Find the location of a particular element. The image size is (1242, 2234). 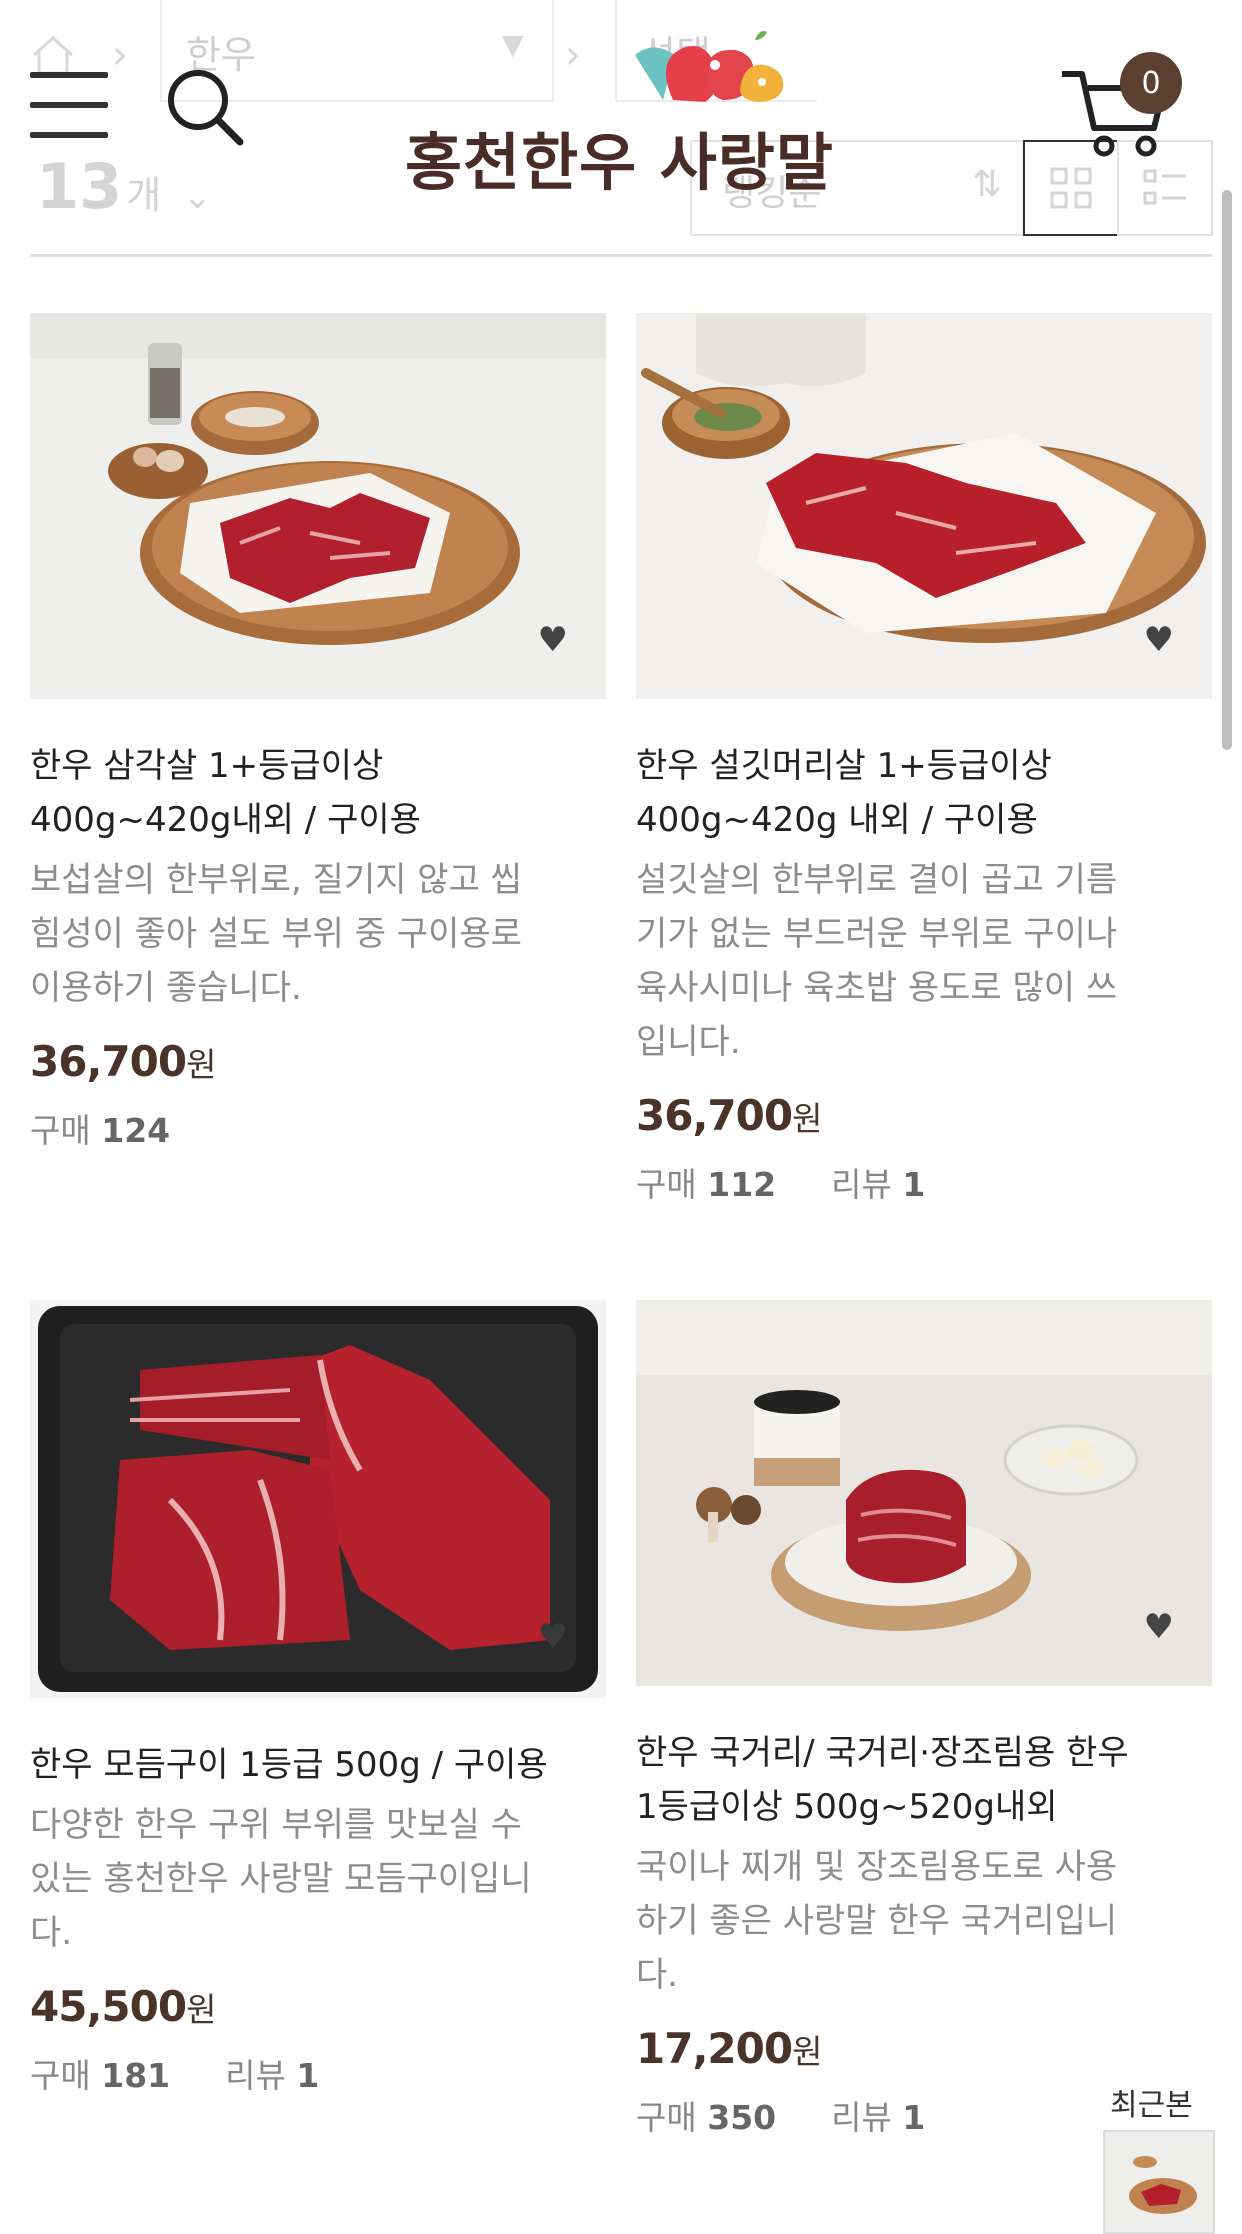

list-view-icon is located at coordinates (1164, 187).